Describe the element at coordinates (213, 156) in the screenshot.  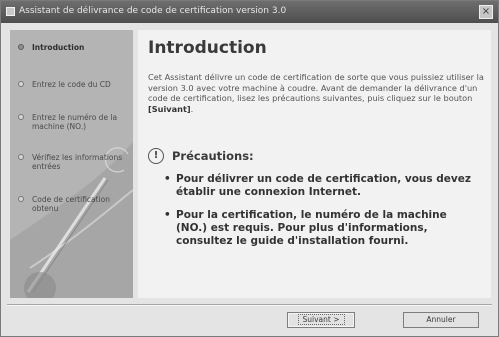
I see `precautions-heading: Précautions:` at that location.